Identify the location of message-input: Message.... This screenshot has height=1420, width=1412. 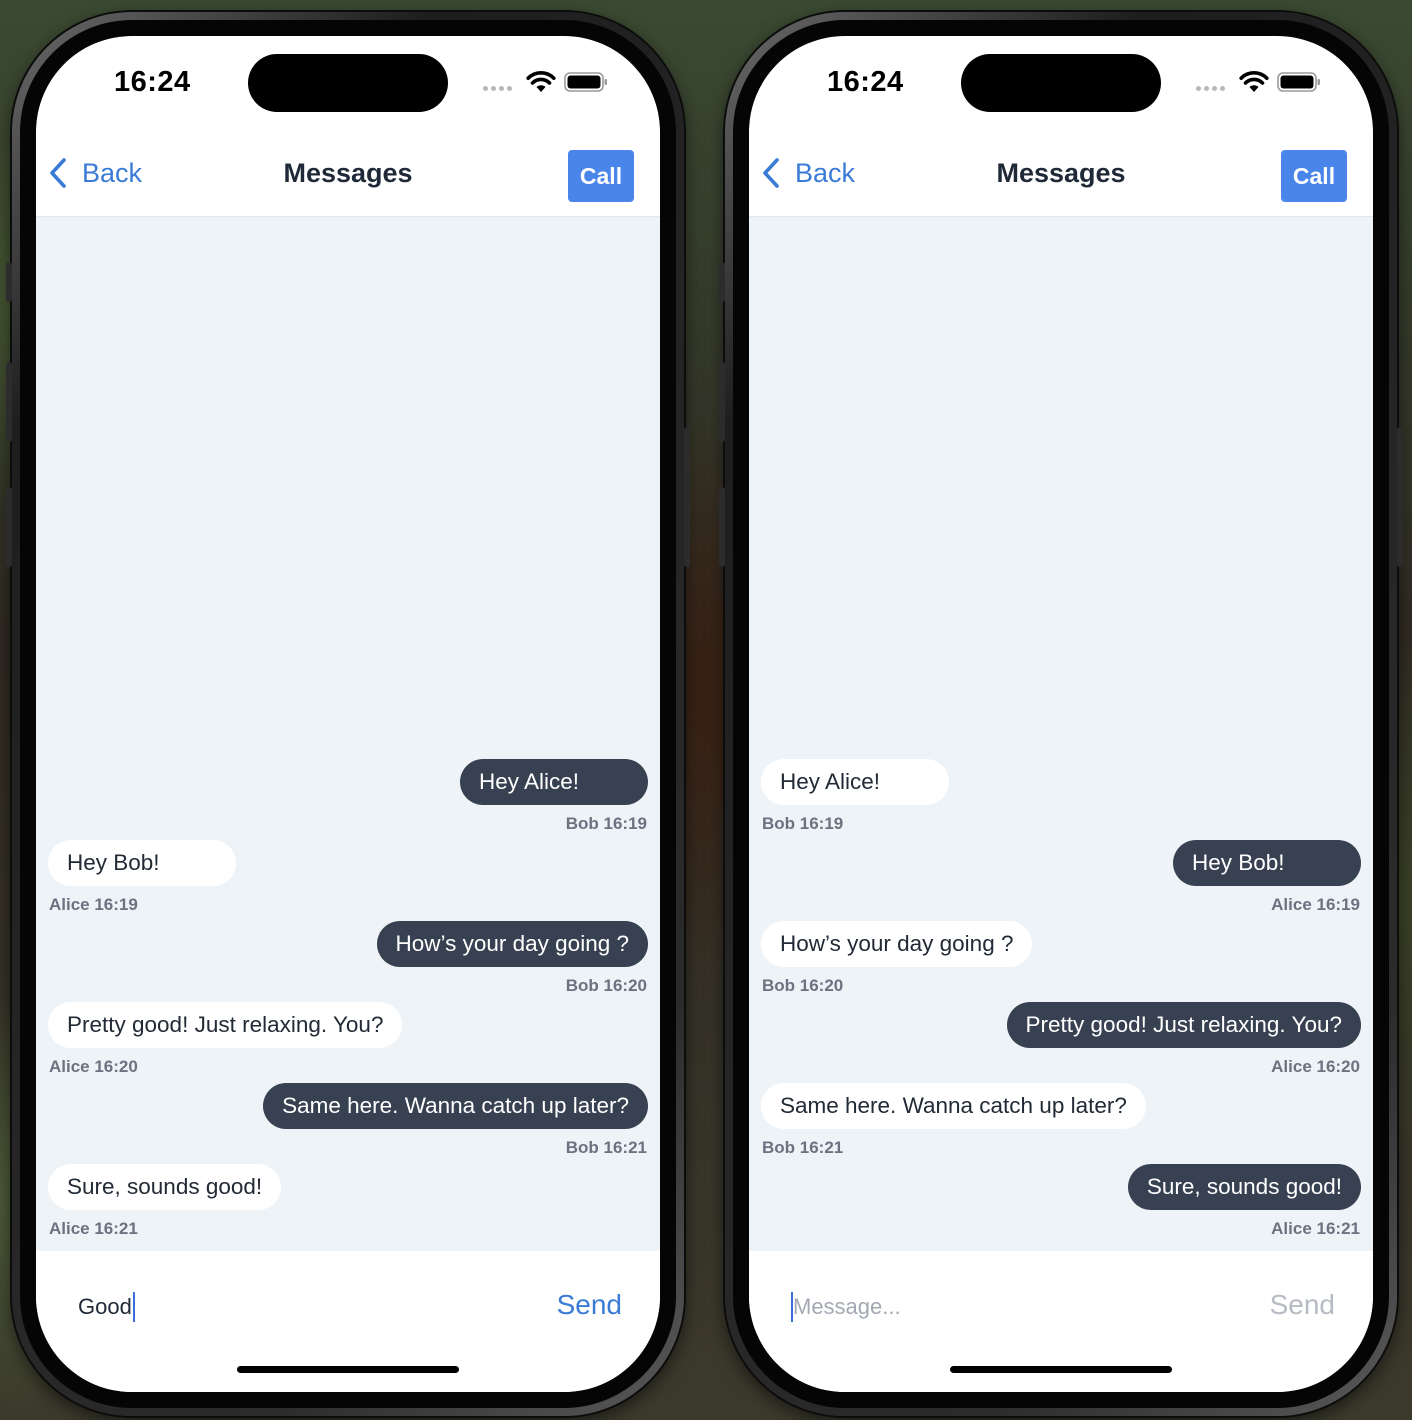
(846, 1307).